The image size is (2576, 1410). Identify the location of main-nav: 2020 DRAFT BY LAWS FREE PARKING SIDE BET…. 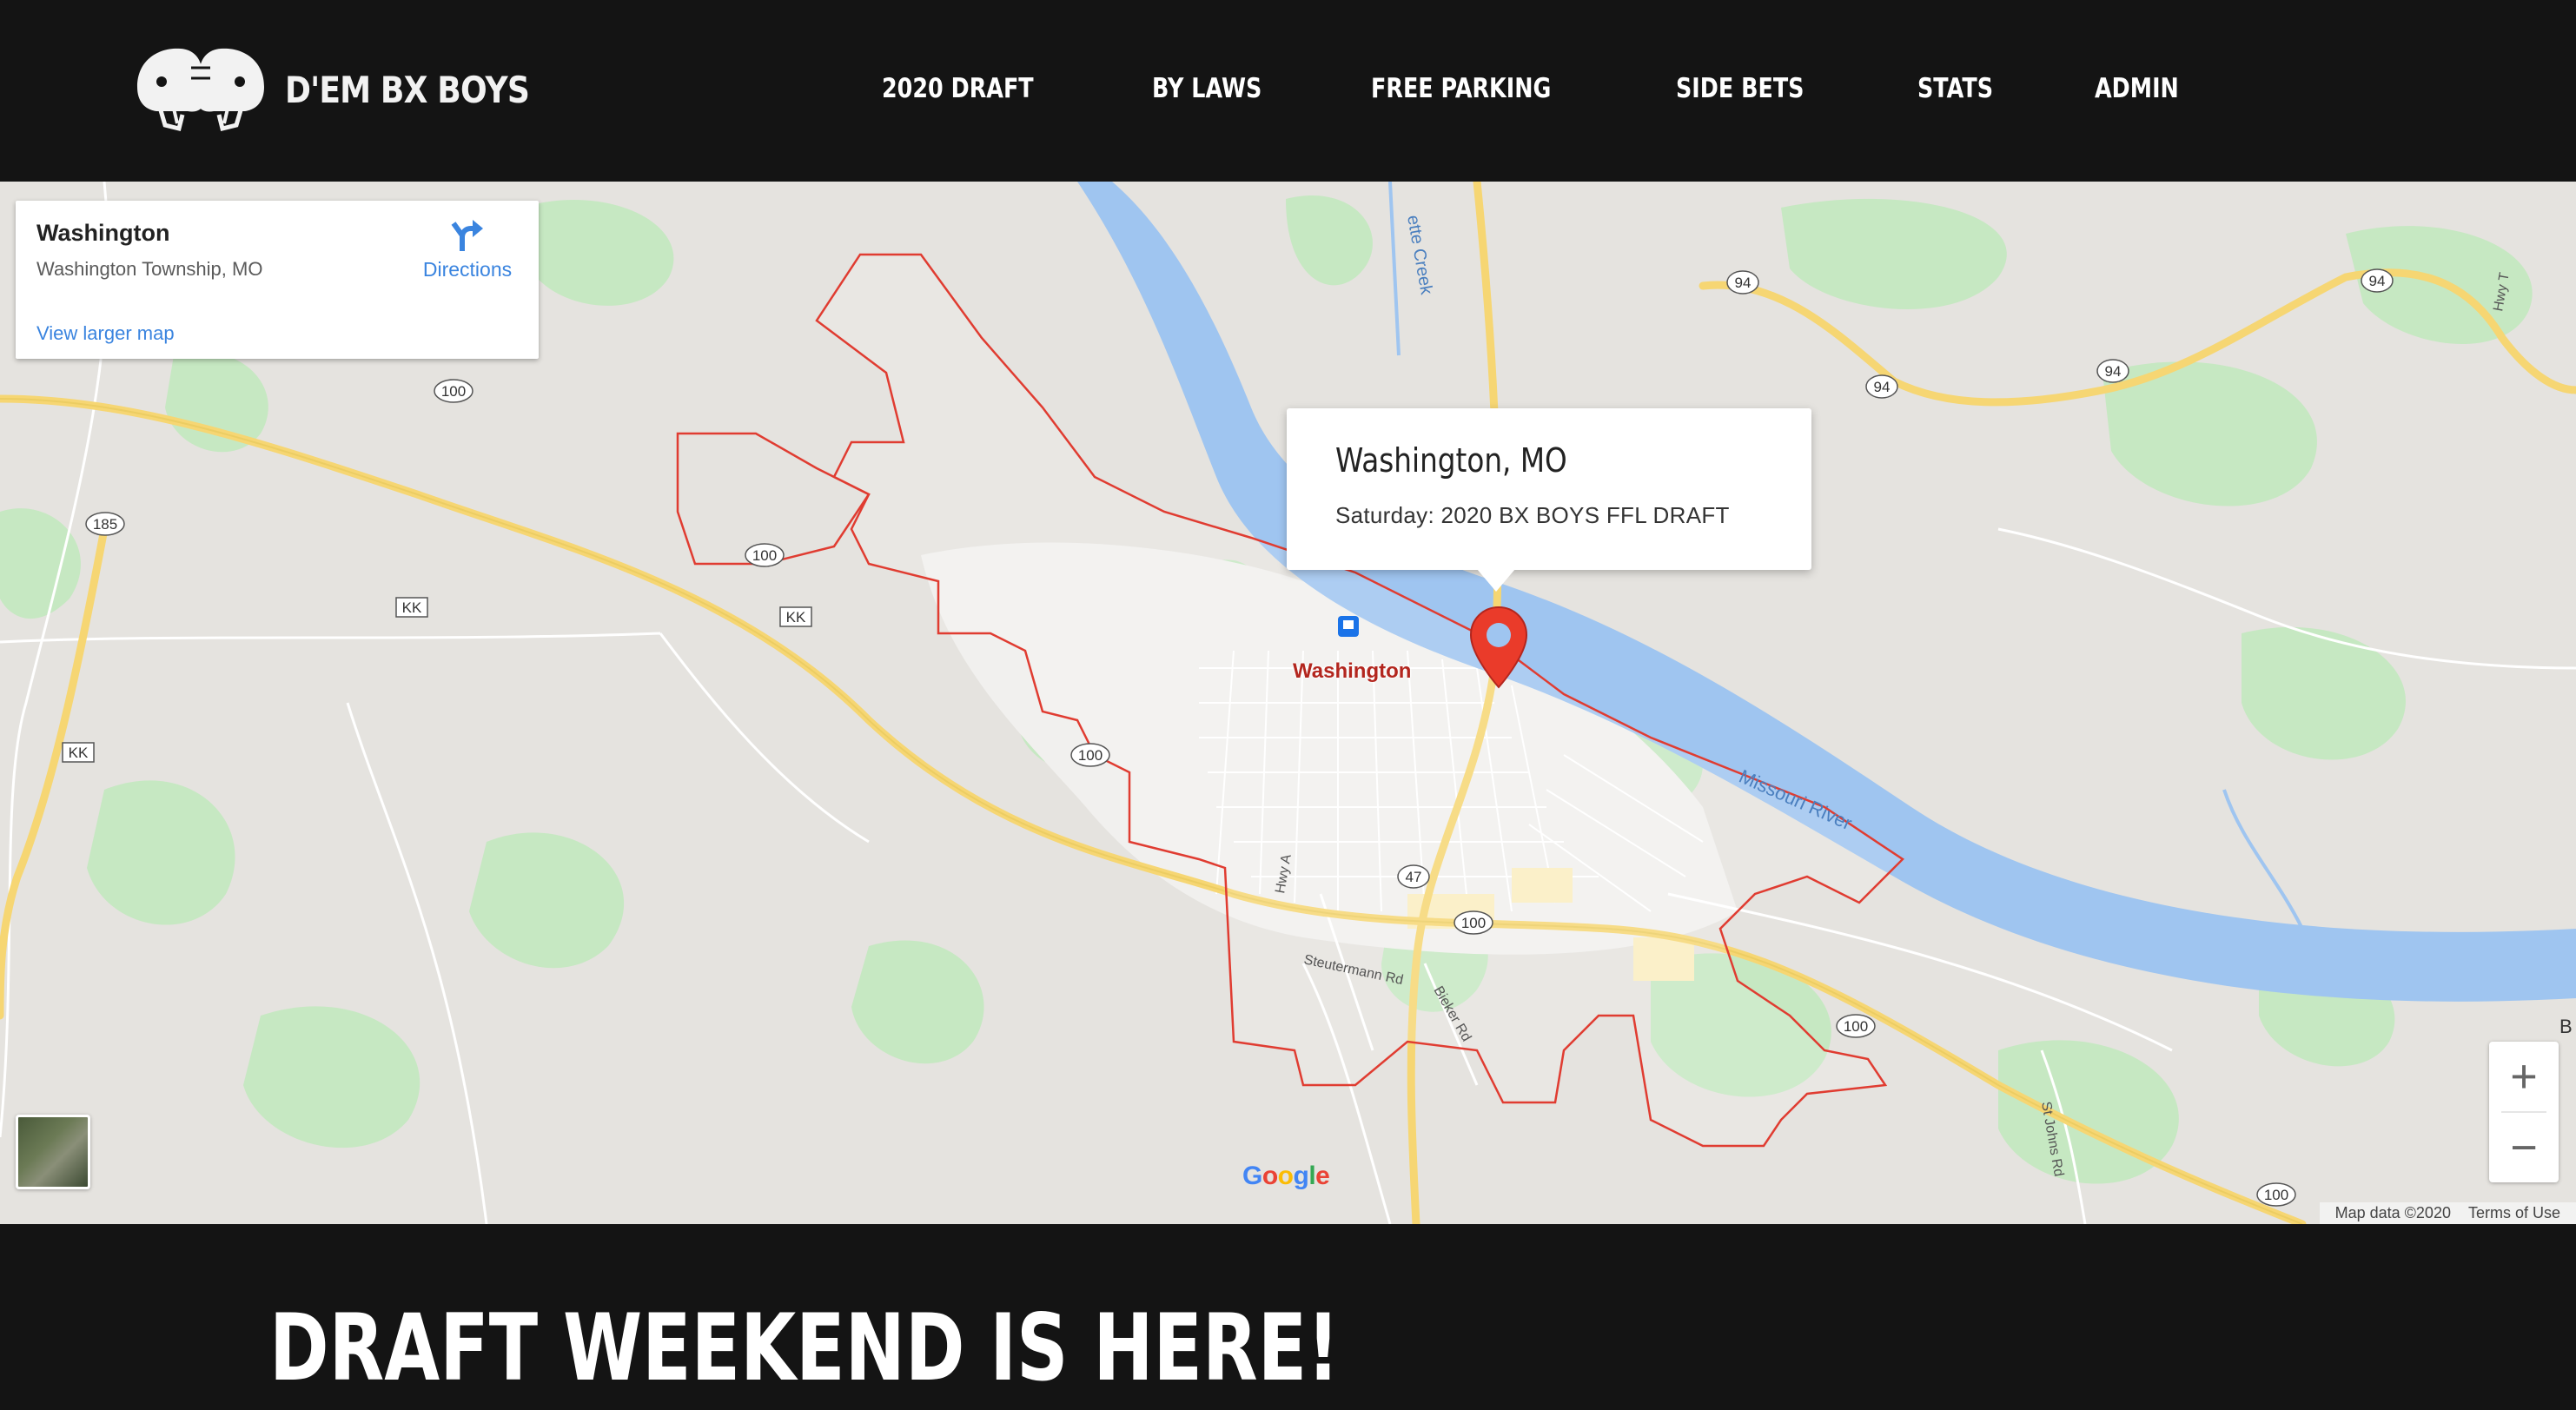
(1582, 88).